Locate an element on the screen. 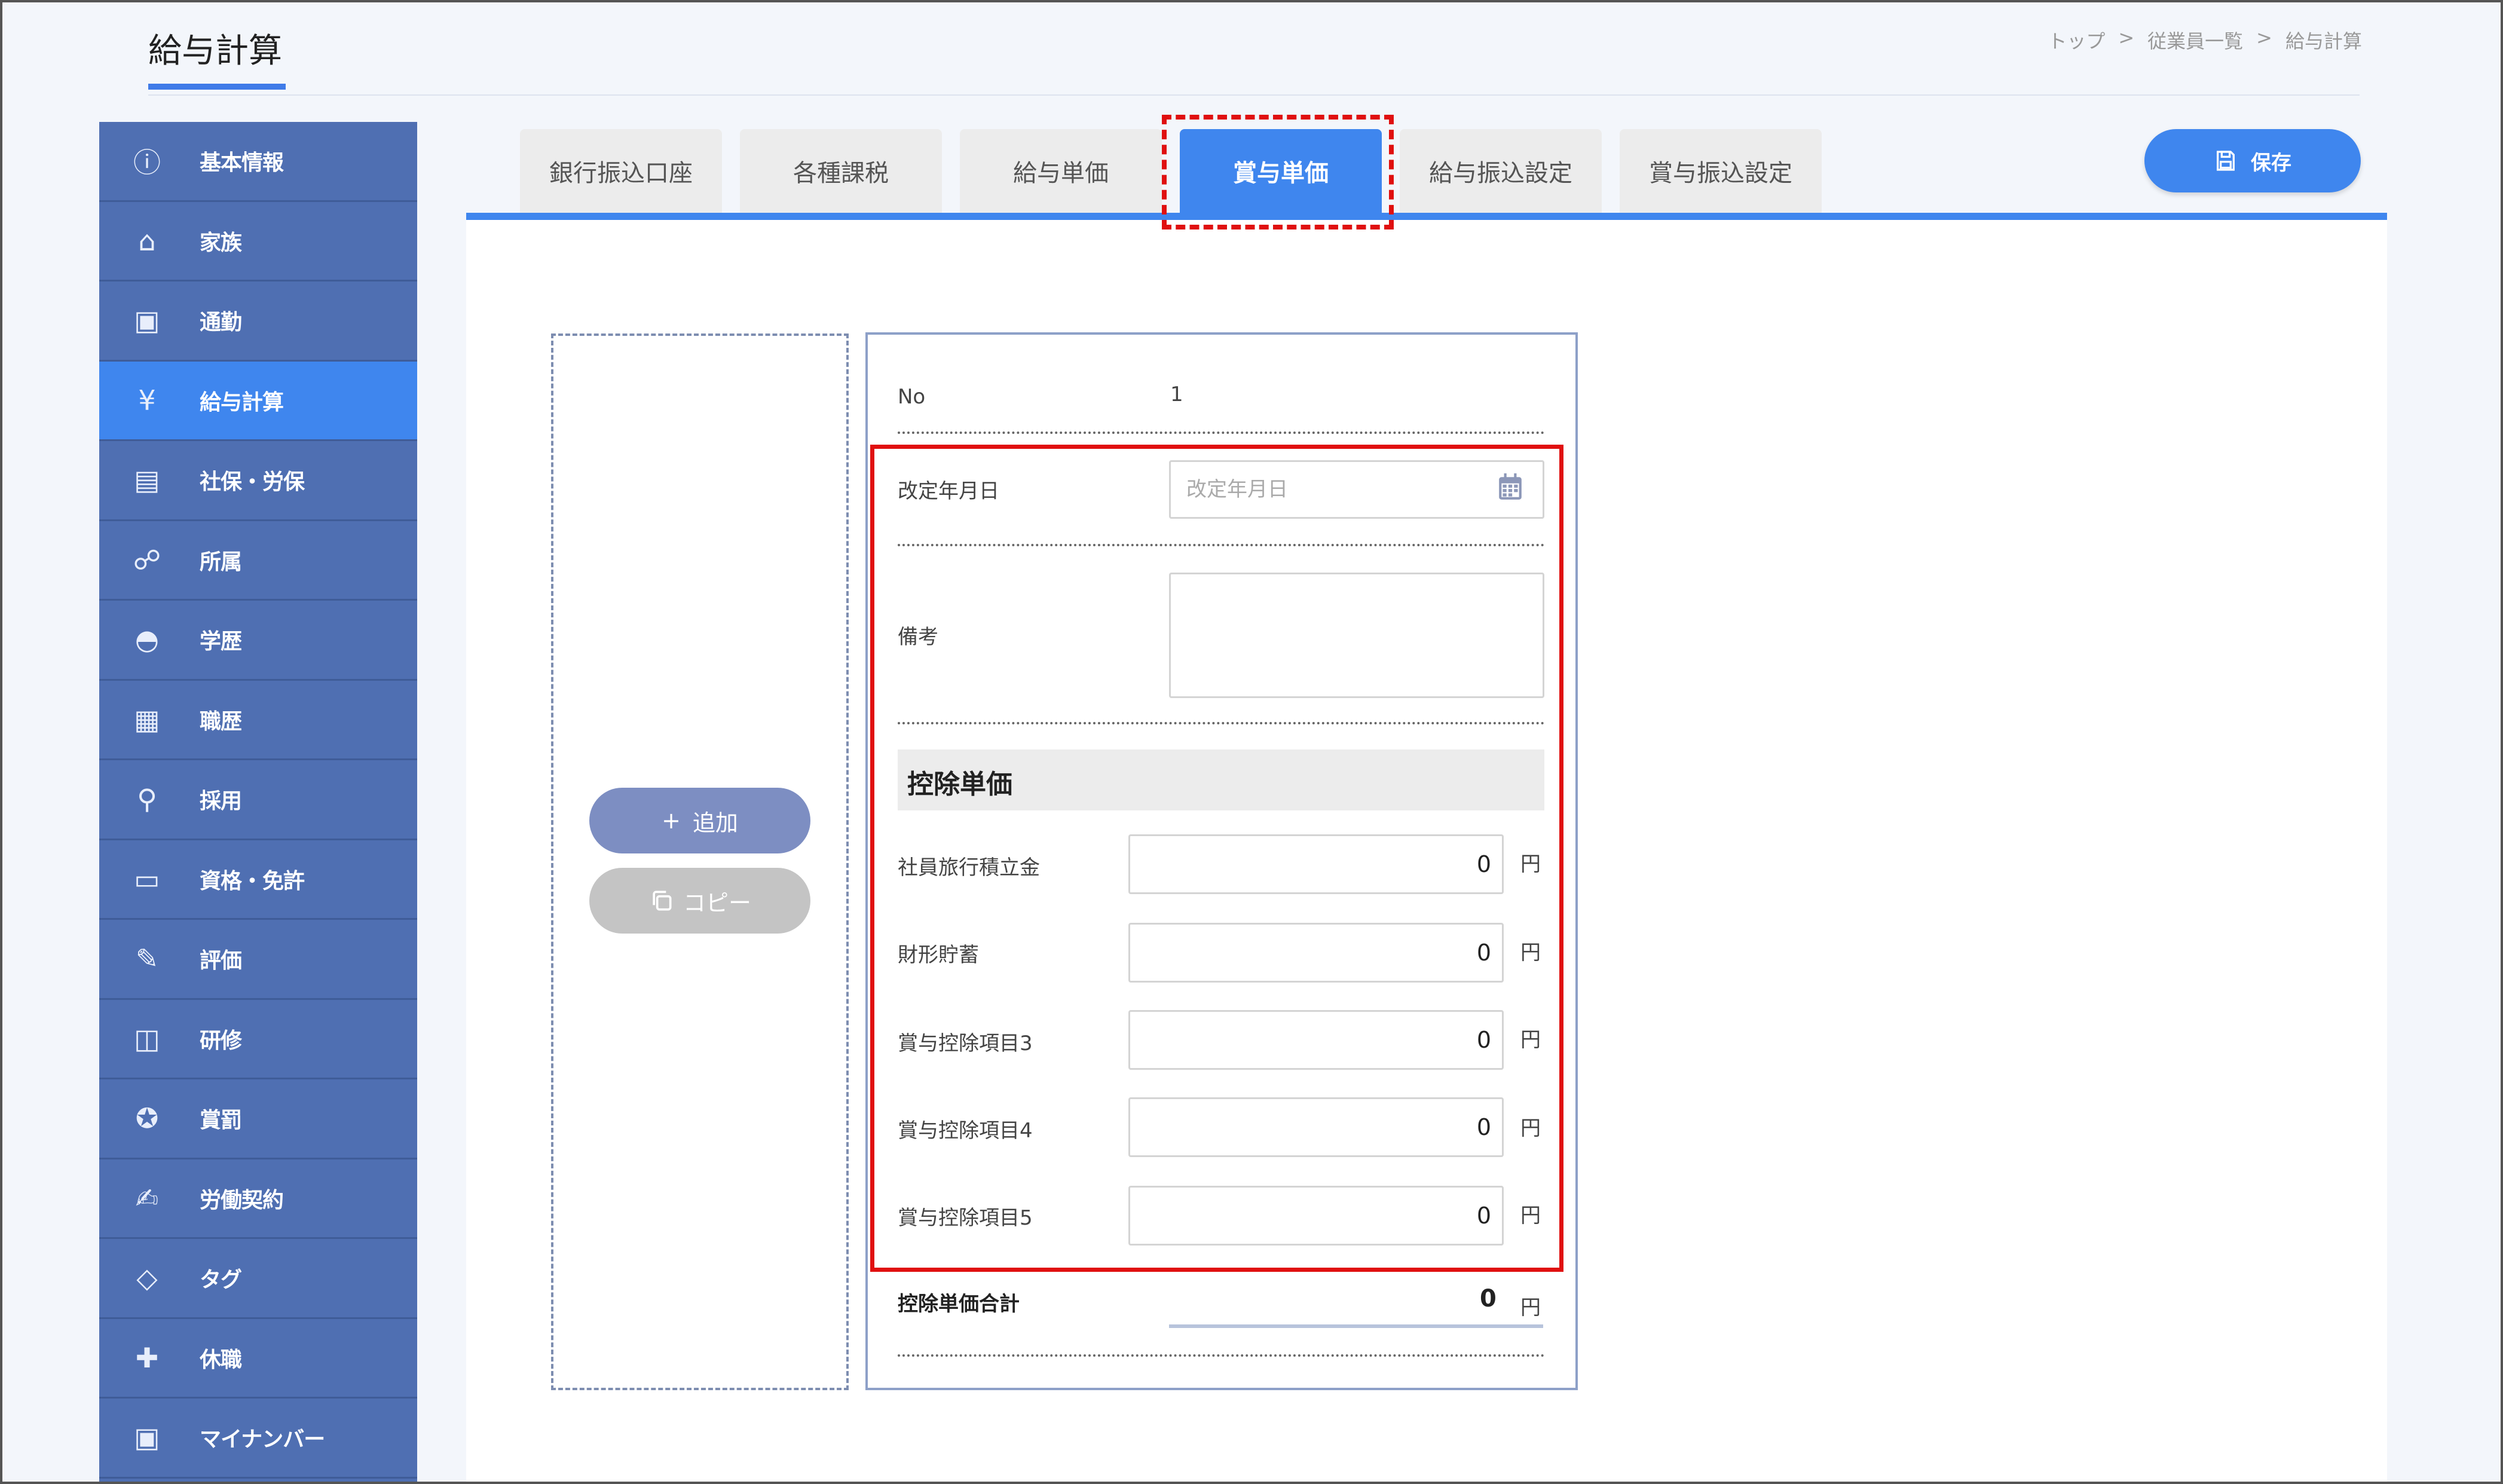 This screenshot has width=2503, height=1484. sidebar-item-label: 基本情報 is located at coordinates (242, 163).